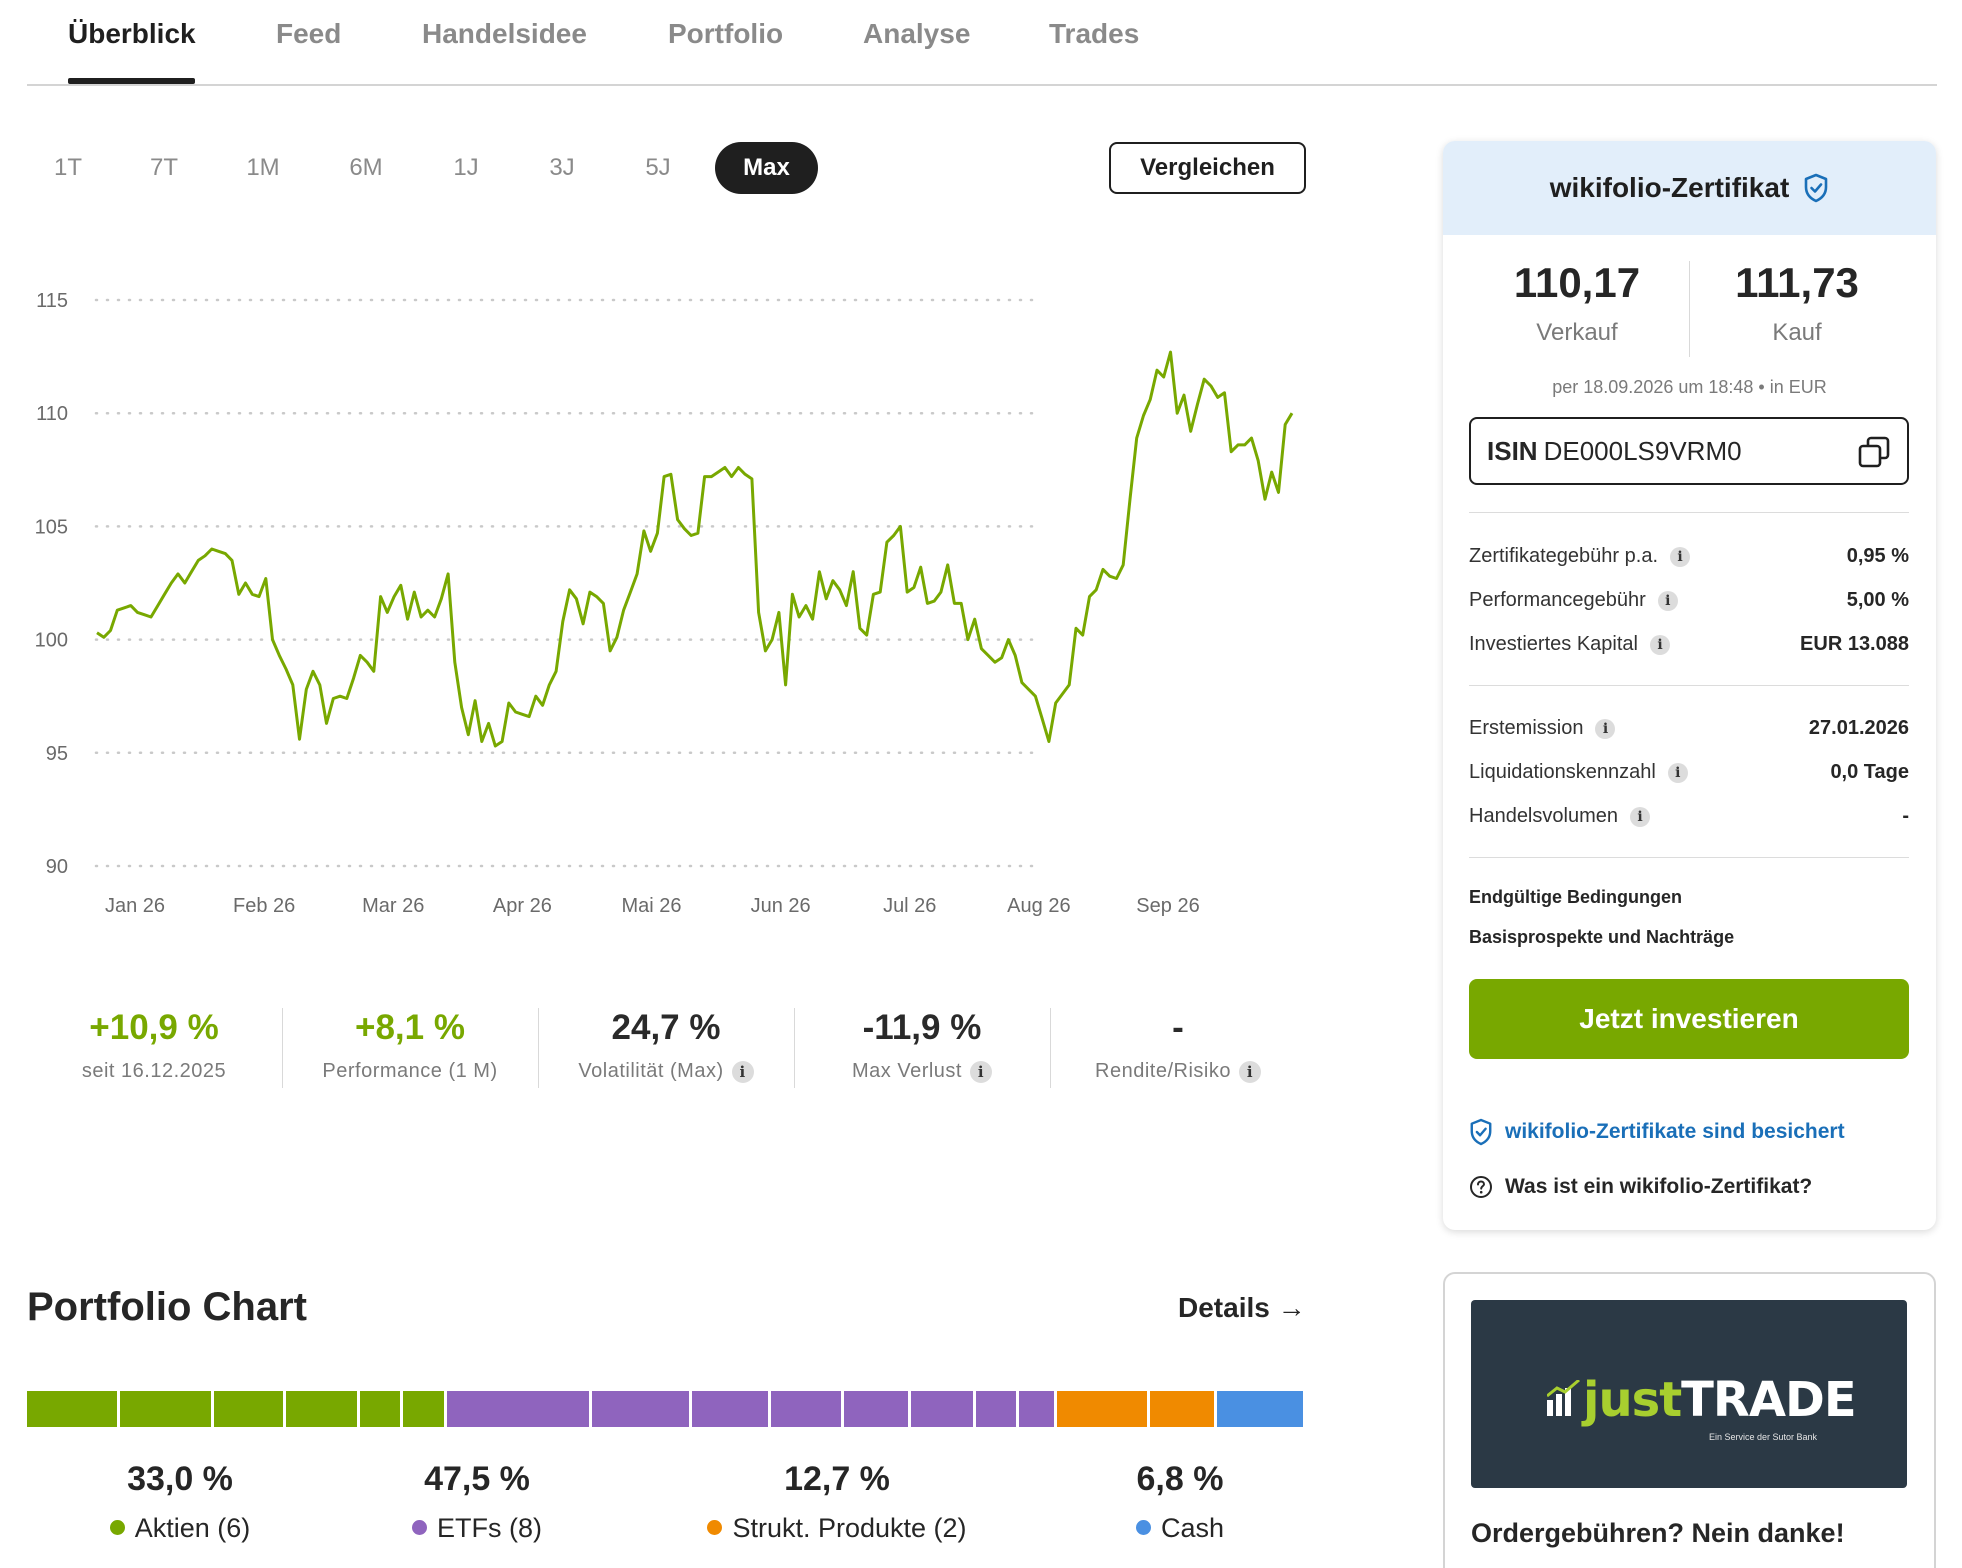 This screenshot has height=1568, width=1962. I want to click on what-is-link-label: Was ist ein wikifolio-Zertifikat?, so click(1659, 1186).